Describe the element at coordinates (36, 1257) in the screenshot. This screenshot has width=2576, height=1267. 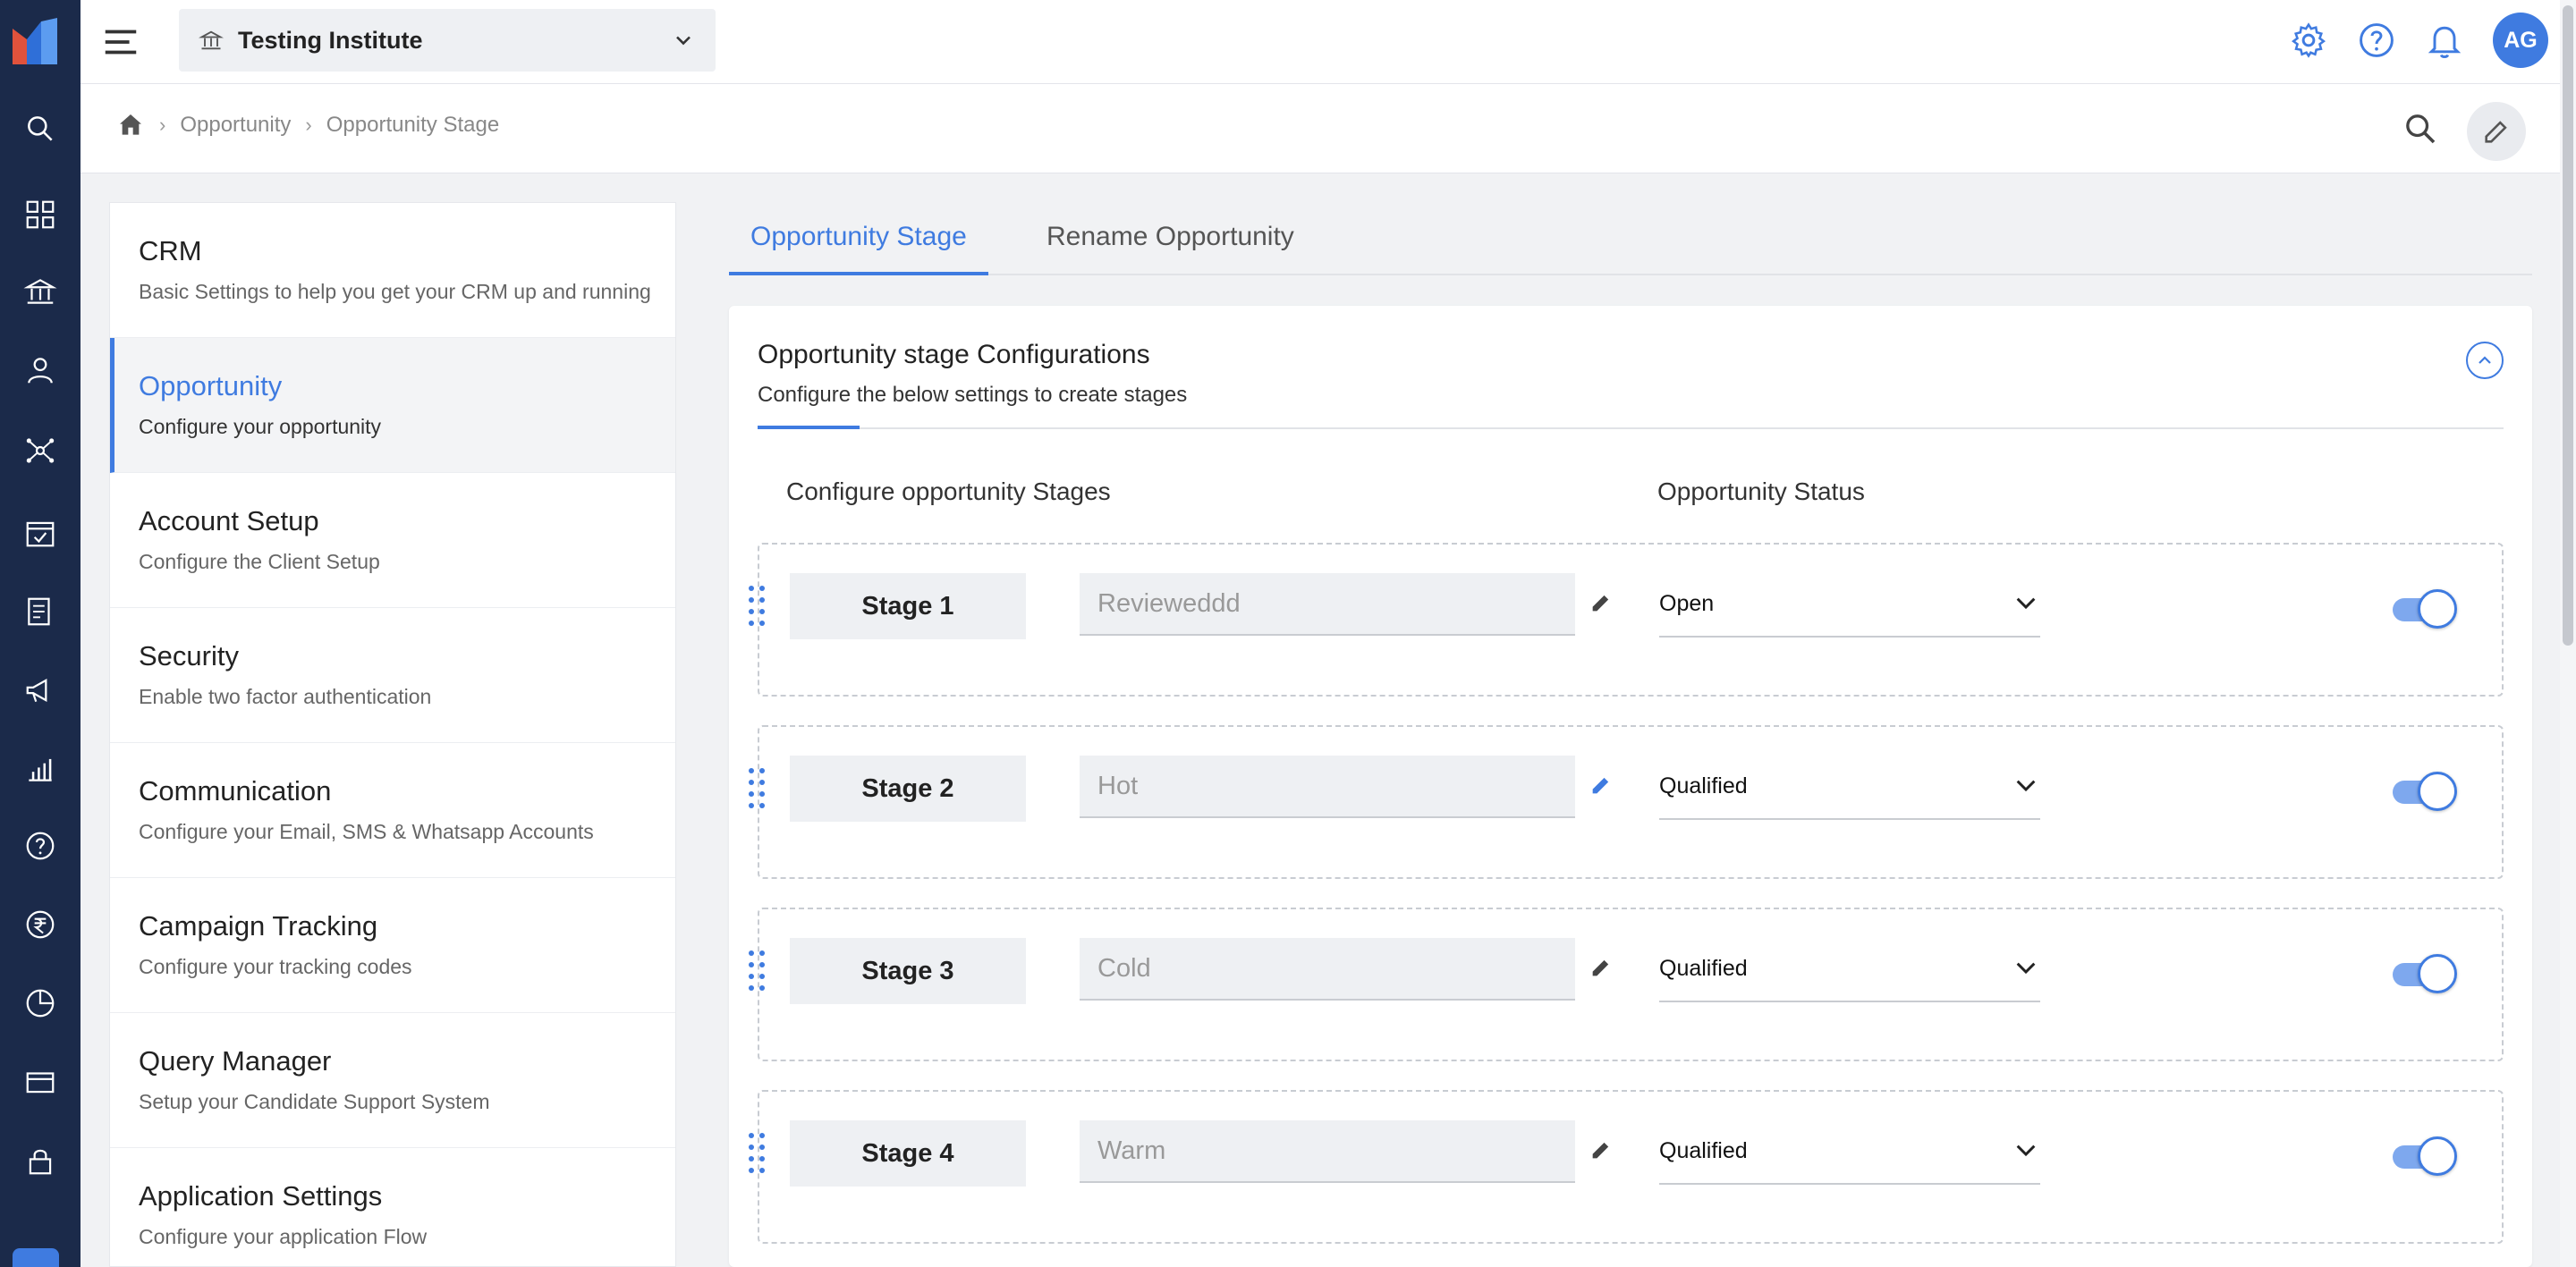
I see `chat-launcher-button` at that location.